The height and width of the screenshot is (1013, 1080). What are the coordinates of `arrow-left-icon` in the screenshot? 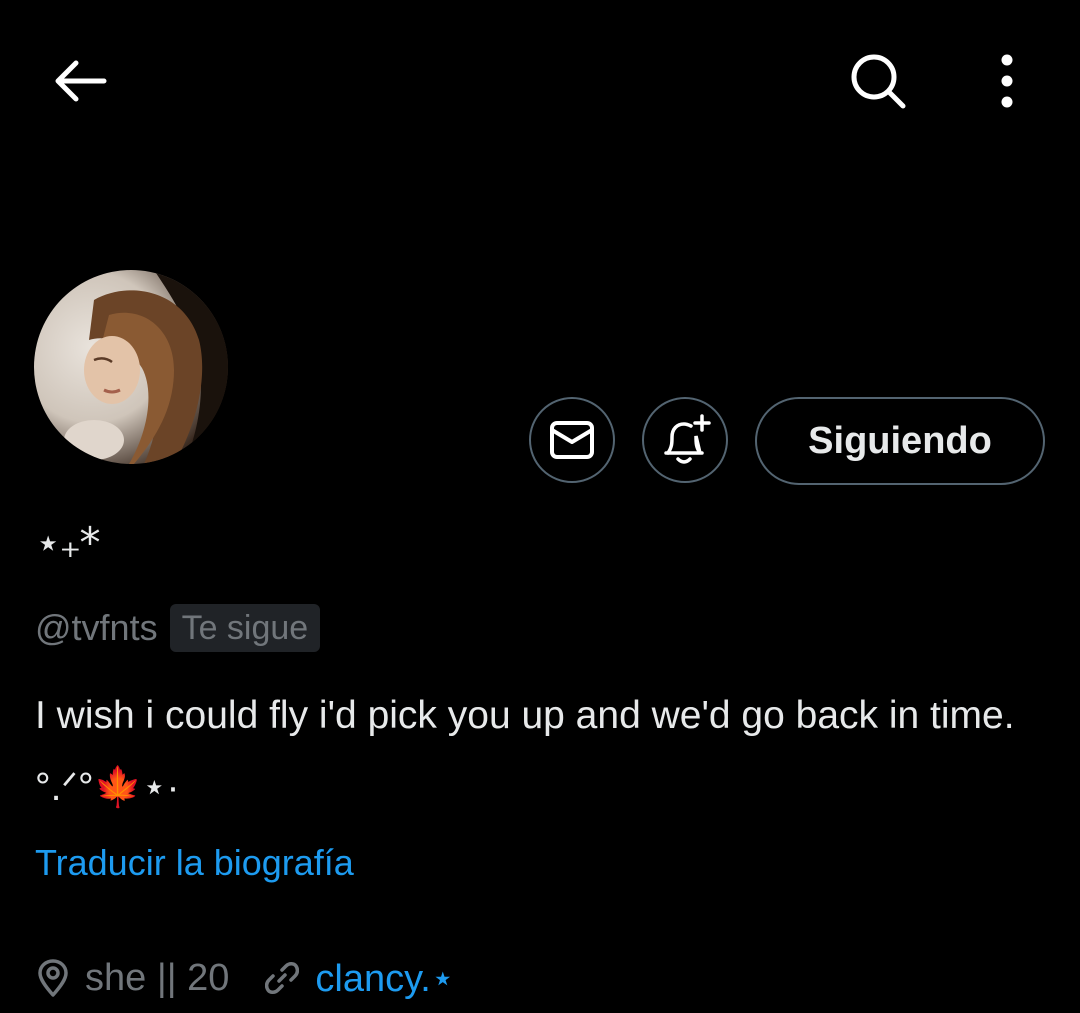 It's located at (81, 81).